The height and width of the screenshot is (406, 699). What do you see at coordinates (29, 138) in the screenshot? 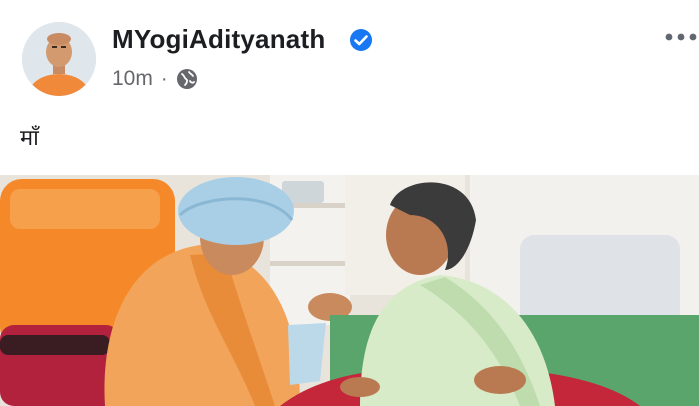
I see `post-caption: माँ` at bounding box center [29, 138].